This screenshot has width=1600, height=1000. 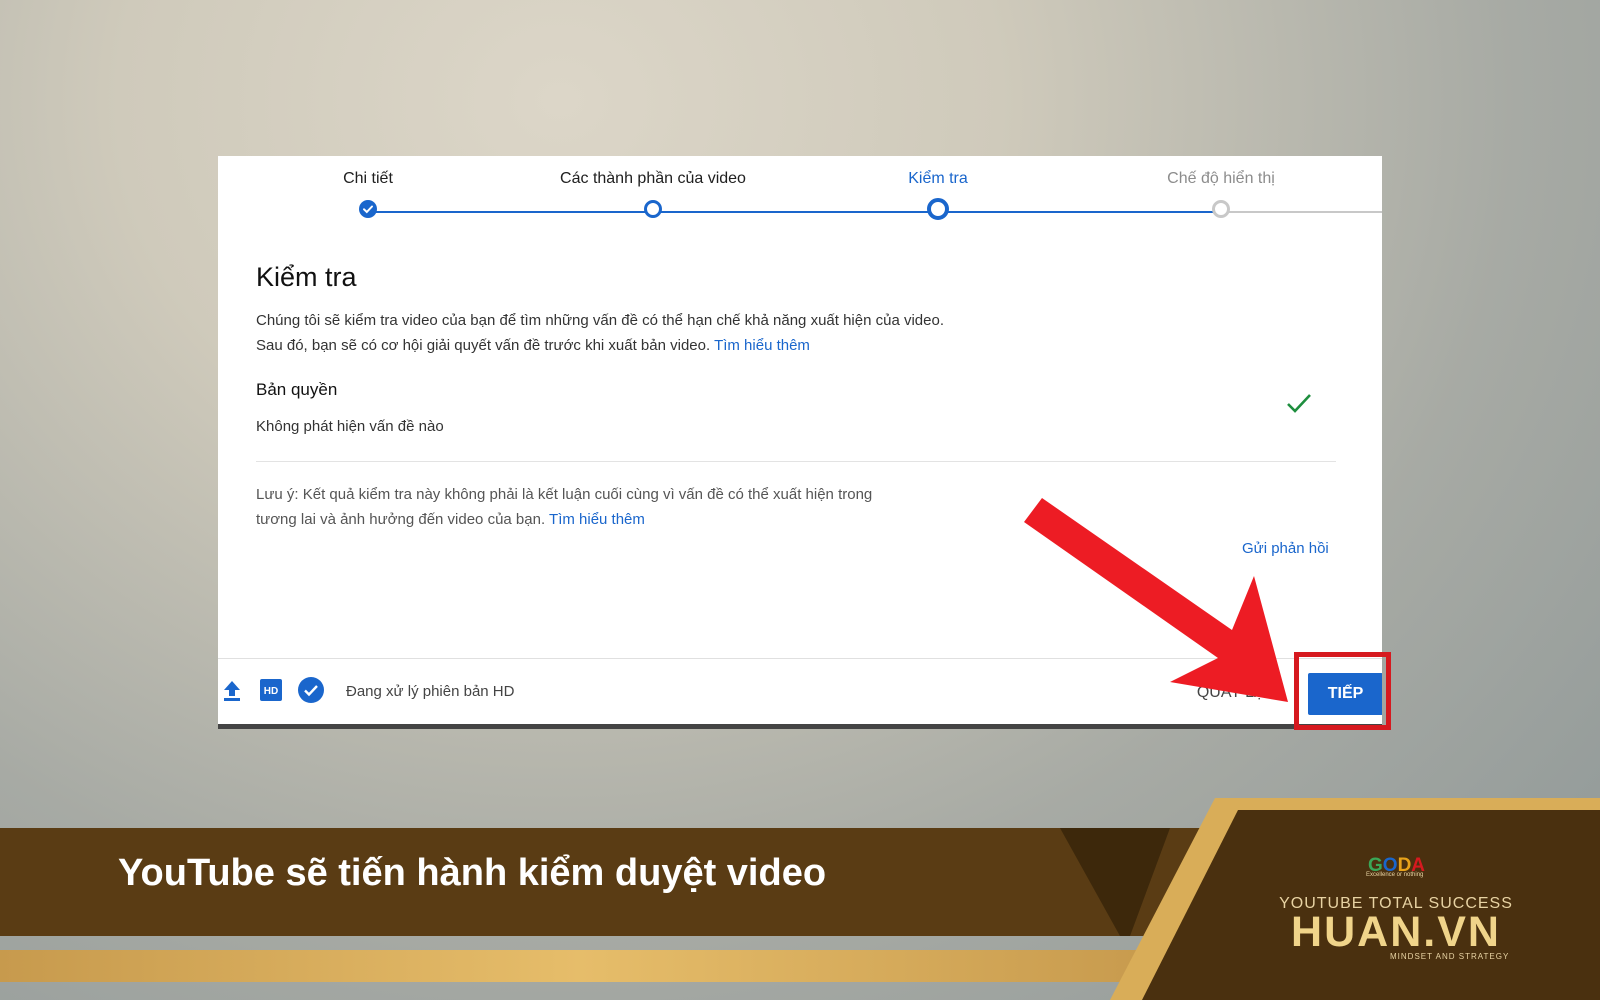 What do you see at coordinates (472, 873) in the screenshot?
I see `banner-title: YouTube sẽ tiến hành kiểm duyệt video` at bounding box center [472, 873].